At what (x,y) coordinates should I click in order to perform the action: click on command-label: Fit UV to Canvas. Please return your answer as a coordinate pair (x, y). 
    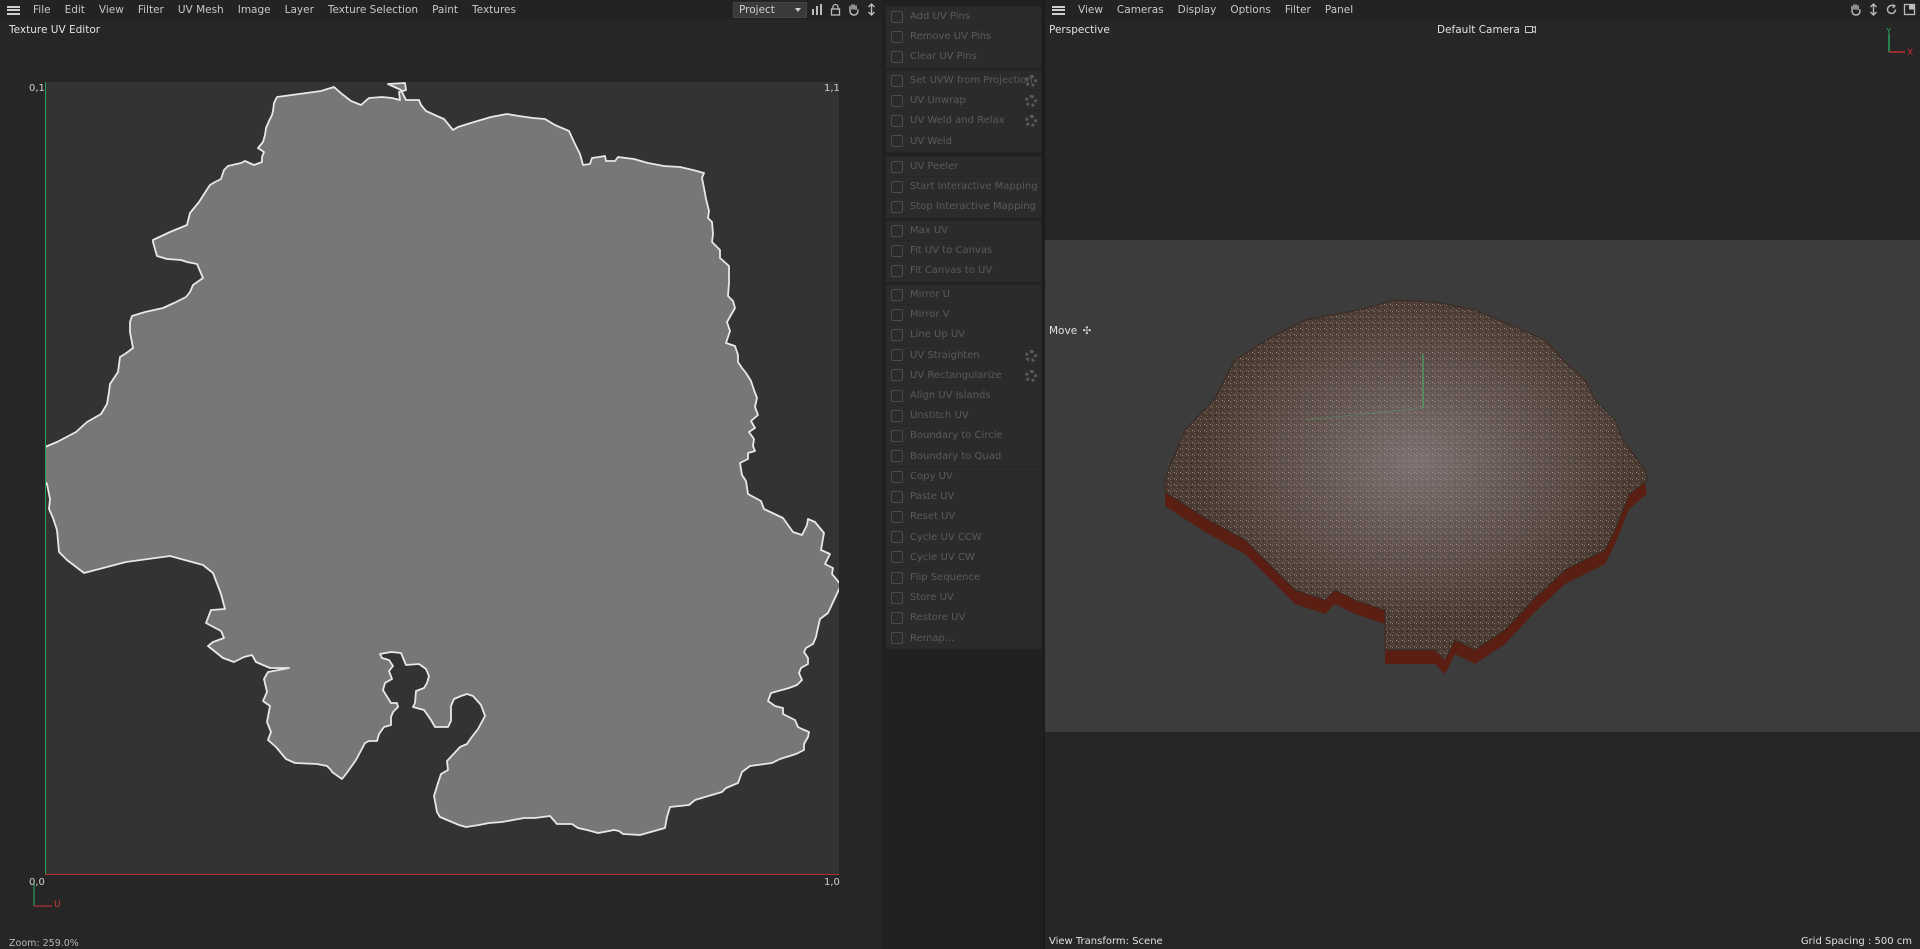
    Looking at the image, I should click on (951, 251).